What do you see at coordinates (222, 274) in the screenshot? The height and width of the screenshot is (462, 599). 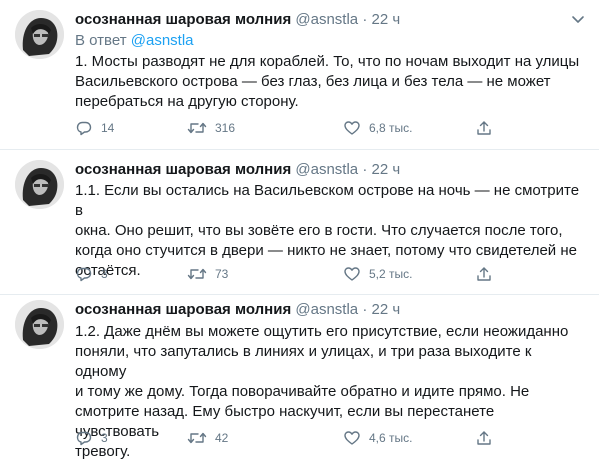 I see `retweet-count: 73` at bounding box center [222, 274].